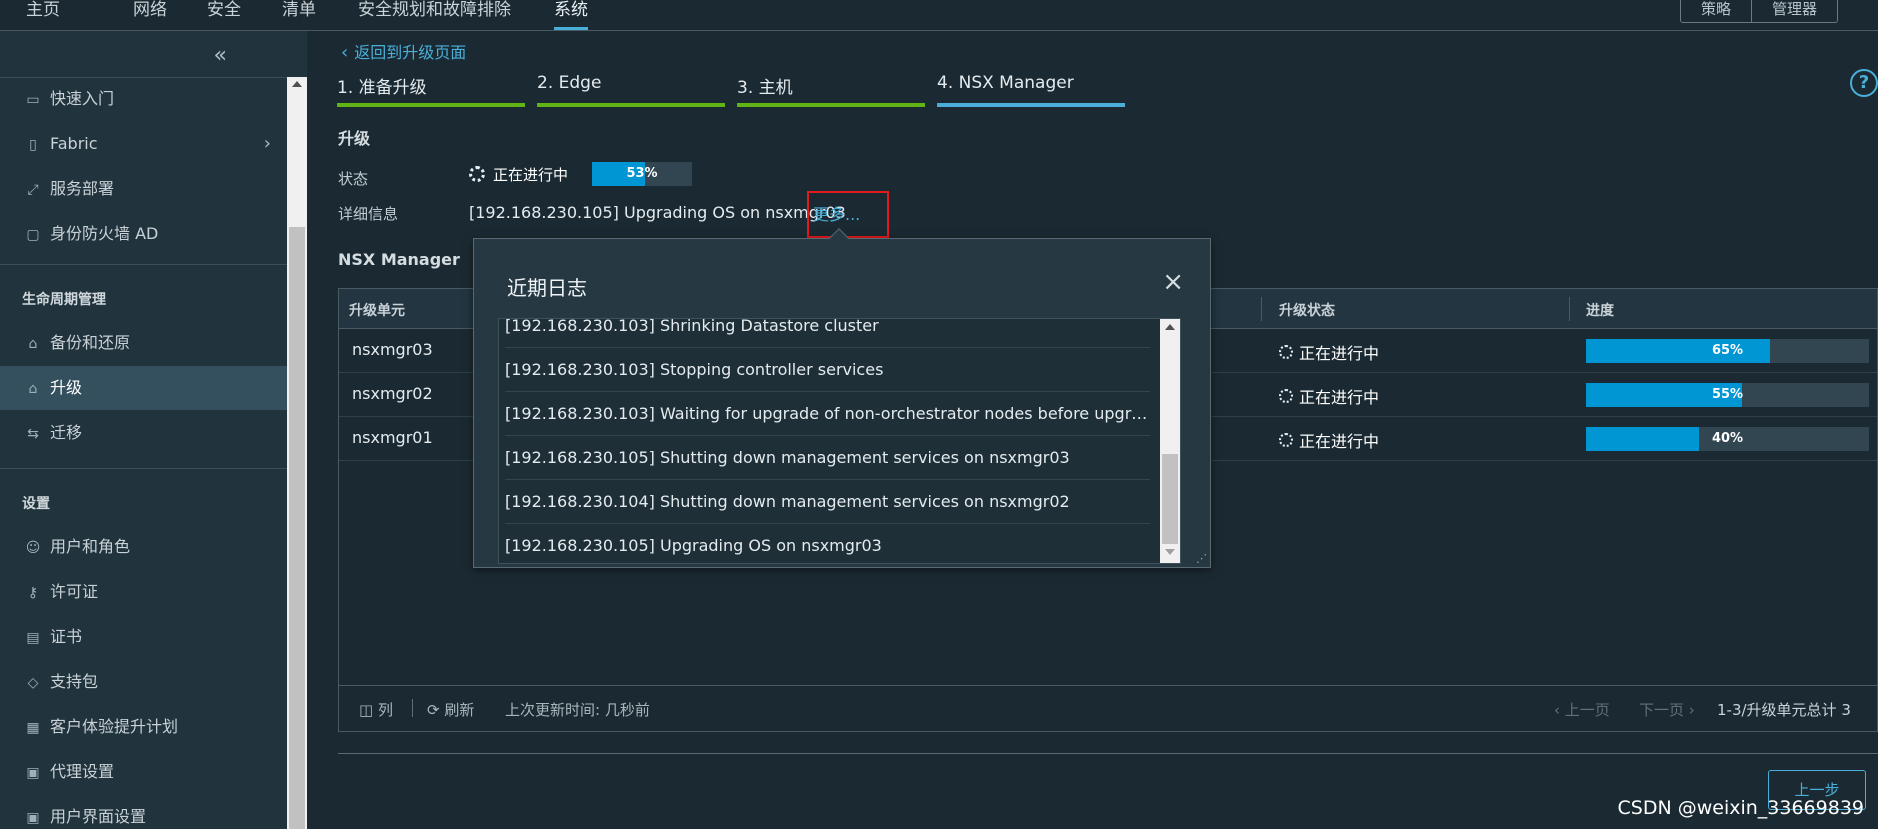  I want to click on policy-button: 策略, so click(1716, 11).